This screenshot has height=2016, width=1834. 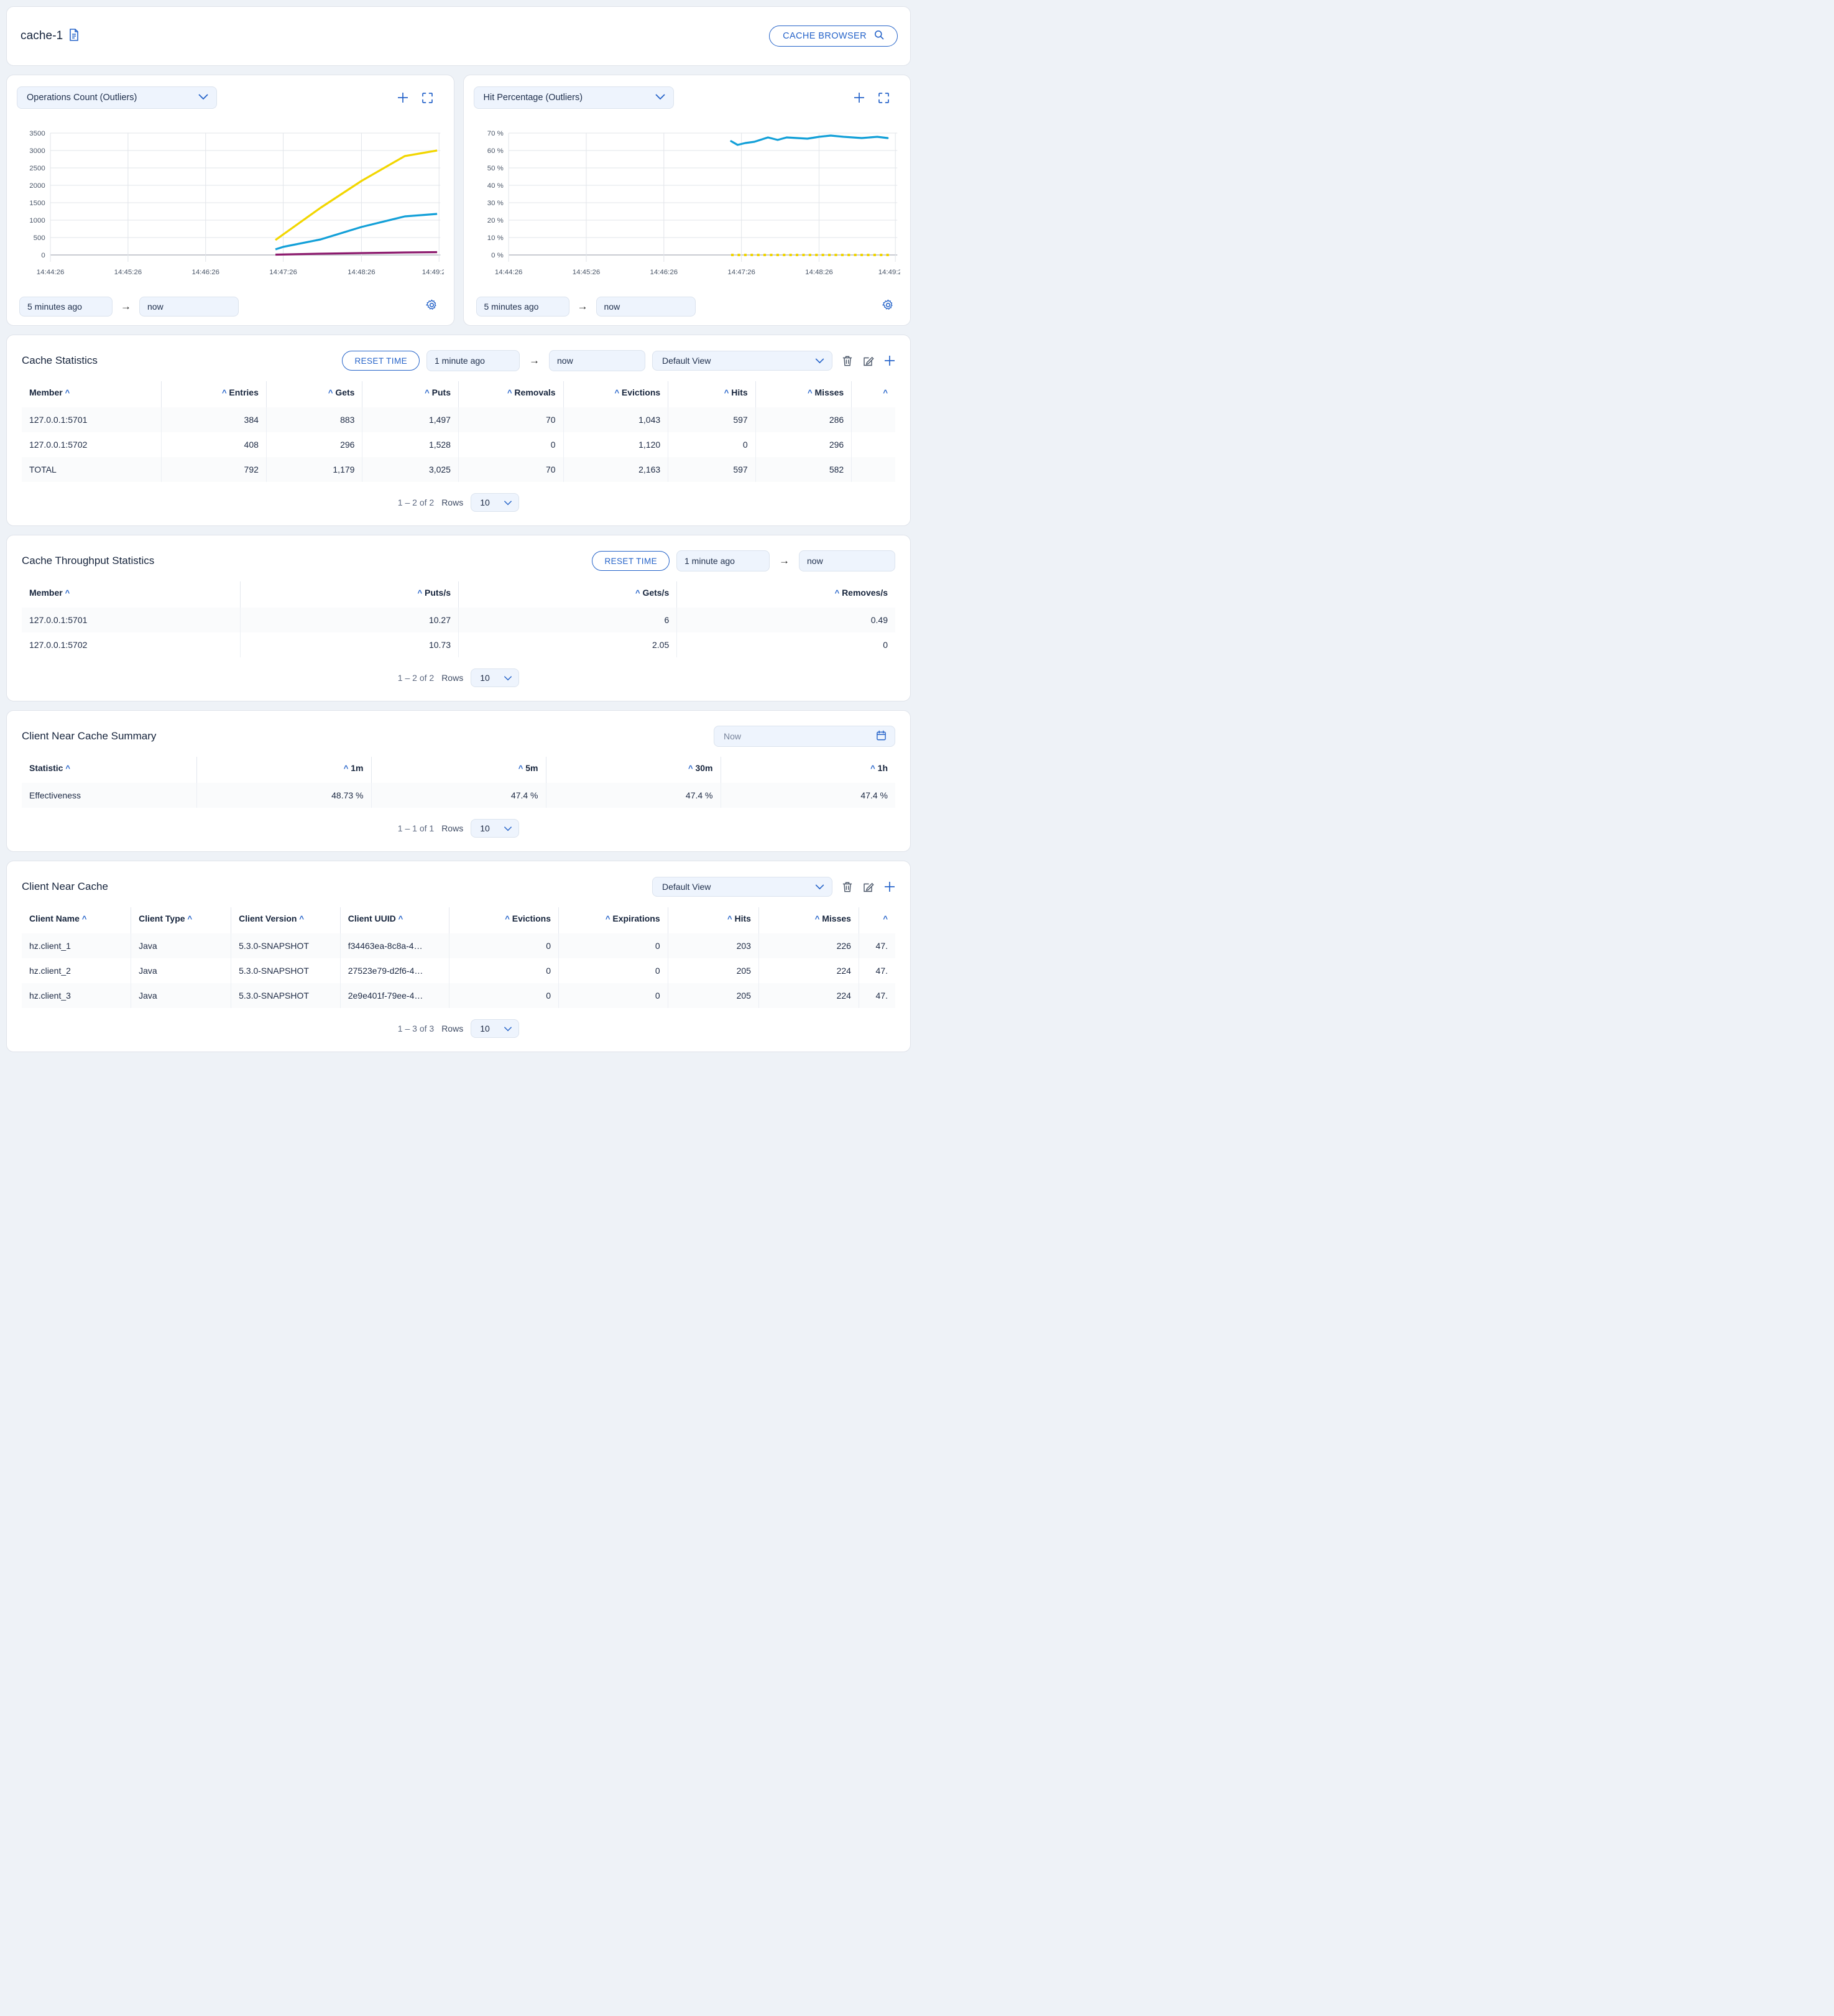 I want to click on svg-text: 20 %, so click(x=495, y=220).